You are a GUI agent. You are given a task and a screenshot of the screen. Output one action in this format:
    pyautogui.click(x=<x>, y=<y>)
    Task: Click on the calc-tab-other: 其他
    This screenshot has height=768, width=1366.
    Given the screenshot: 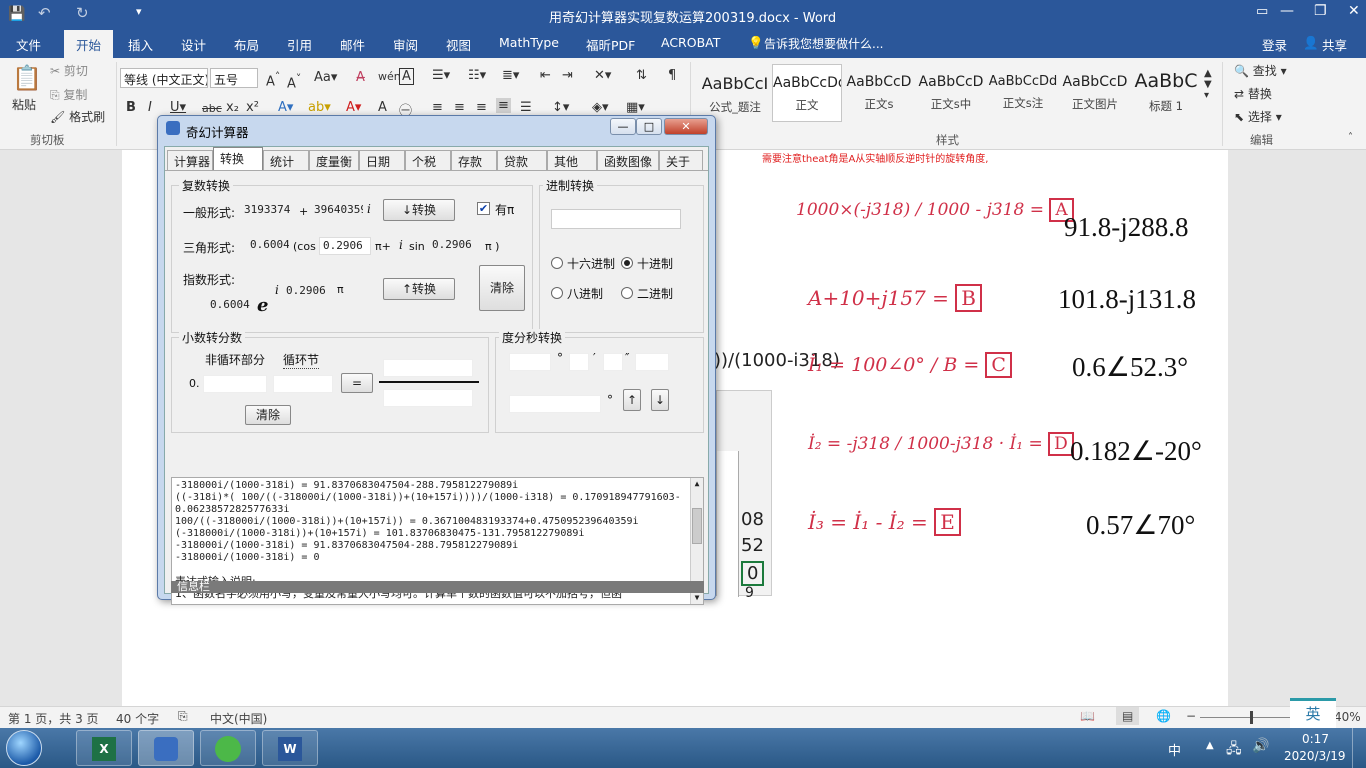 What is the action you would take?
    pyautogui.click(x=572, y=160)
    